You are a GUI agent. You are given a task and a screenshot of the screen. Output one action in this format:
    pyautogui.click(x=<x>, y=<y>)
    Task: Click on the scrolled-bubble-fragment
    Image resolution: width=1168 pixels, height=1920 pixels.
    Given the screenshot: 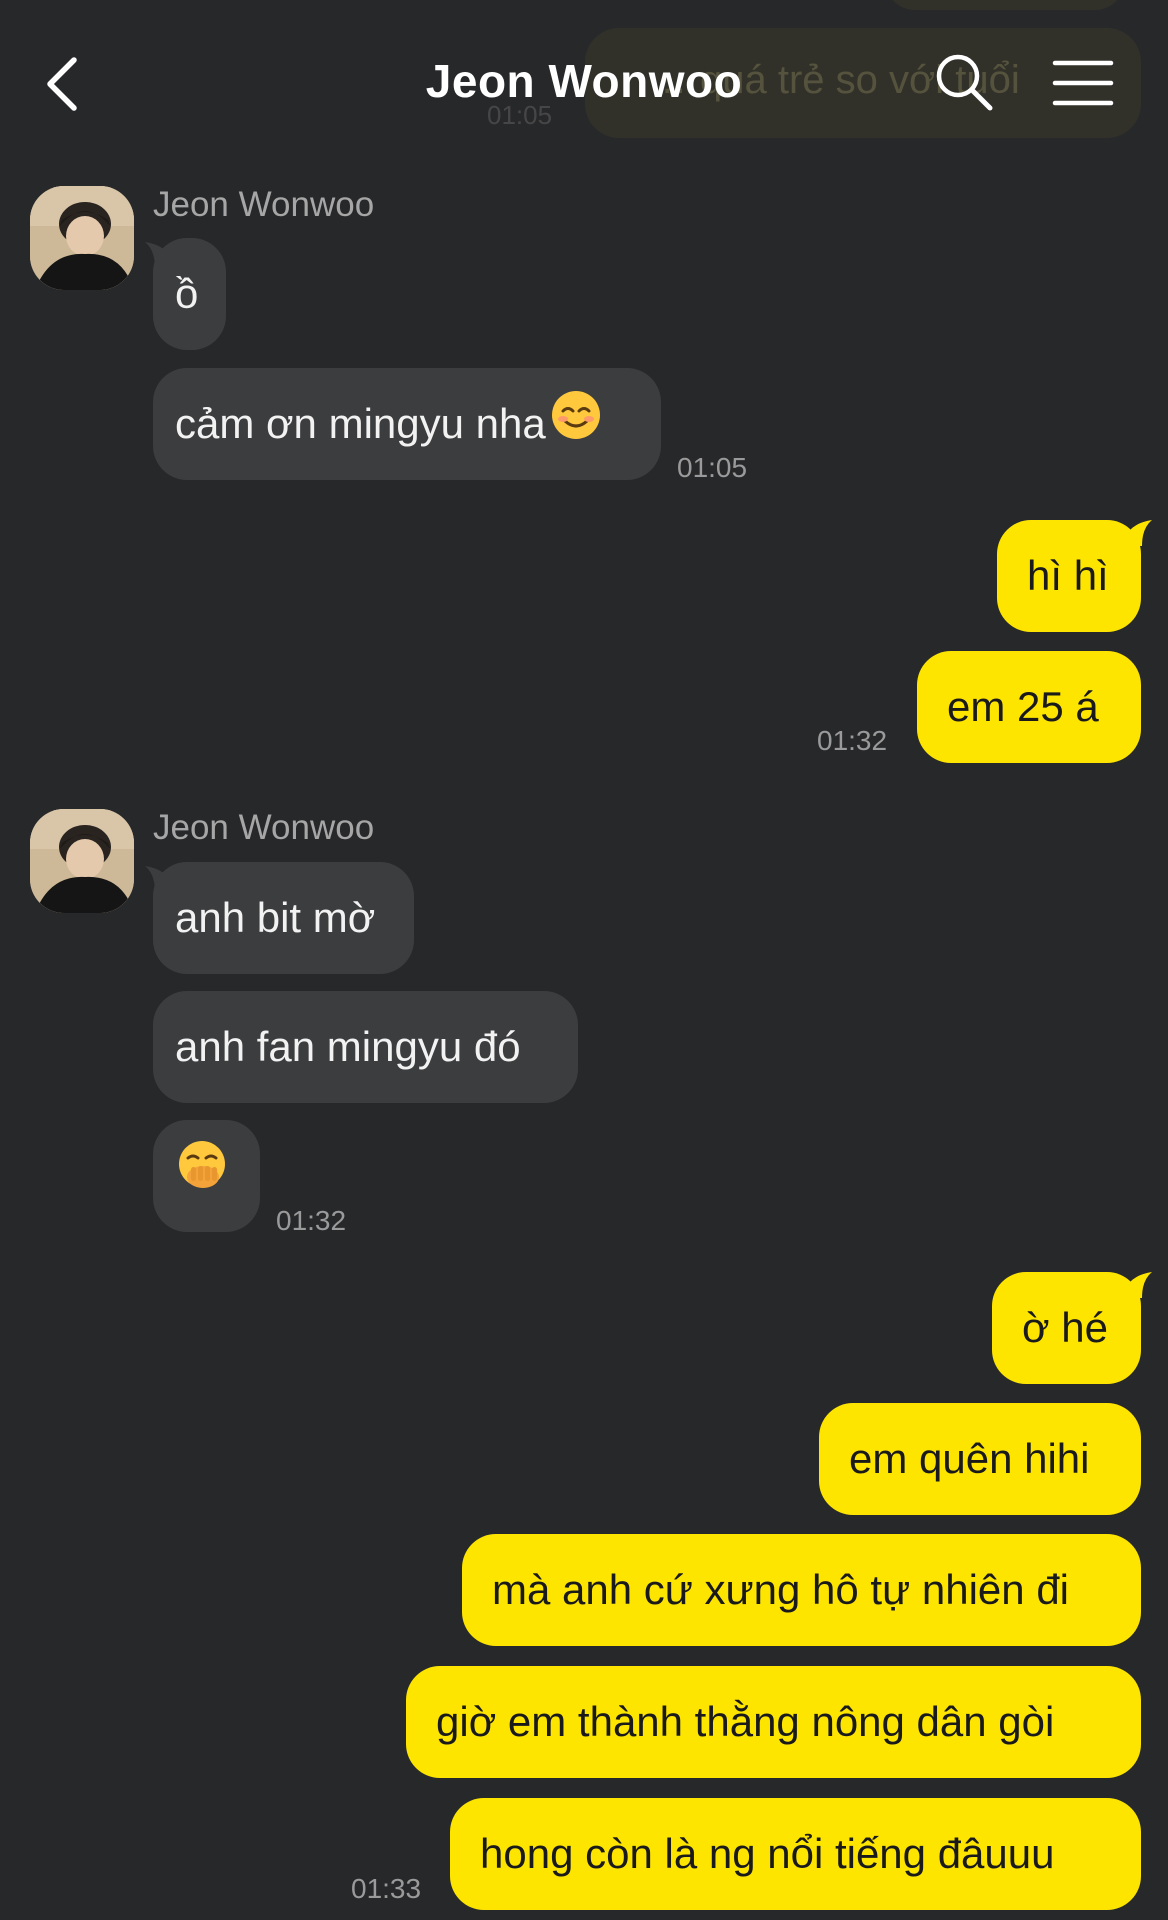 What is the action you would take?
    pyautogui.click(x=1005, y=5)
    